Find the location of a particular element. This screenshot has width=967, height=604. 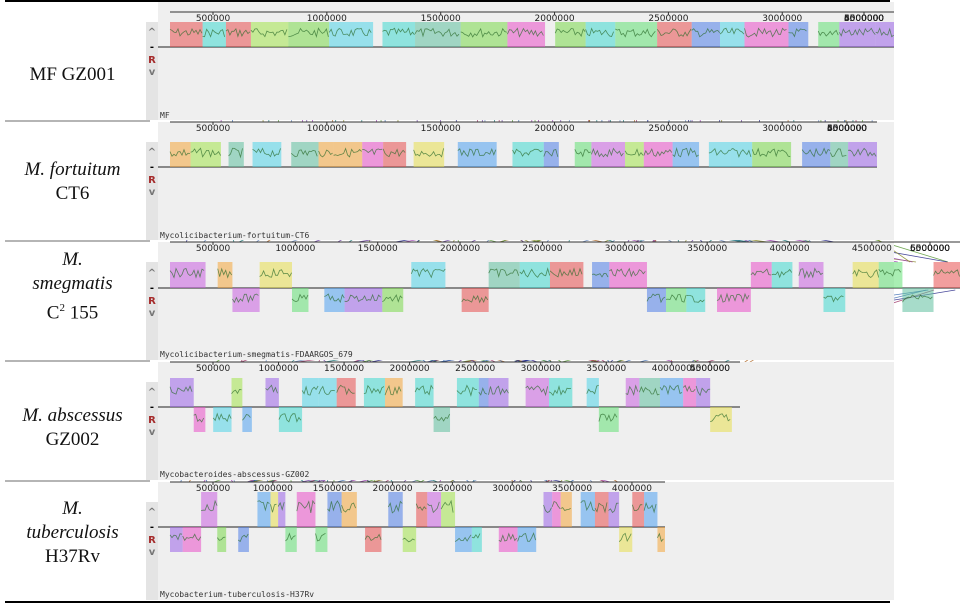

label-text: GZ002 is located at coordinates (72, 439).